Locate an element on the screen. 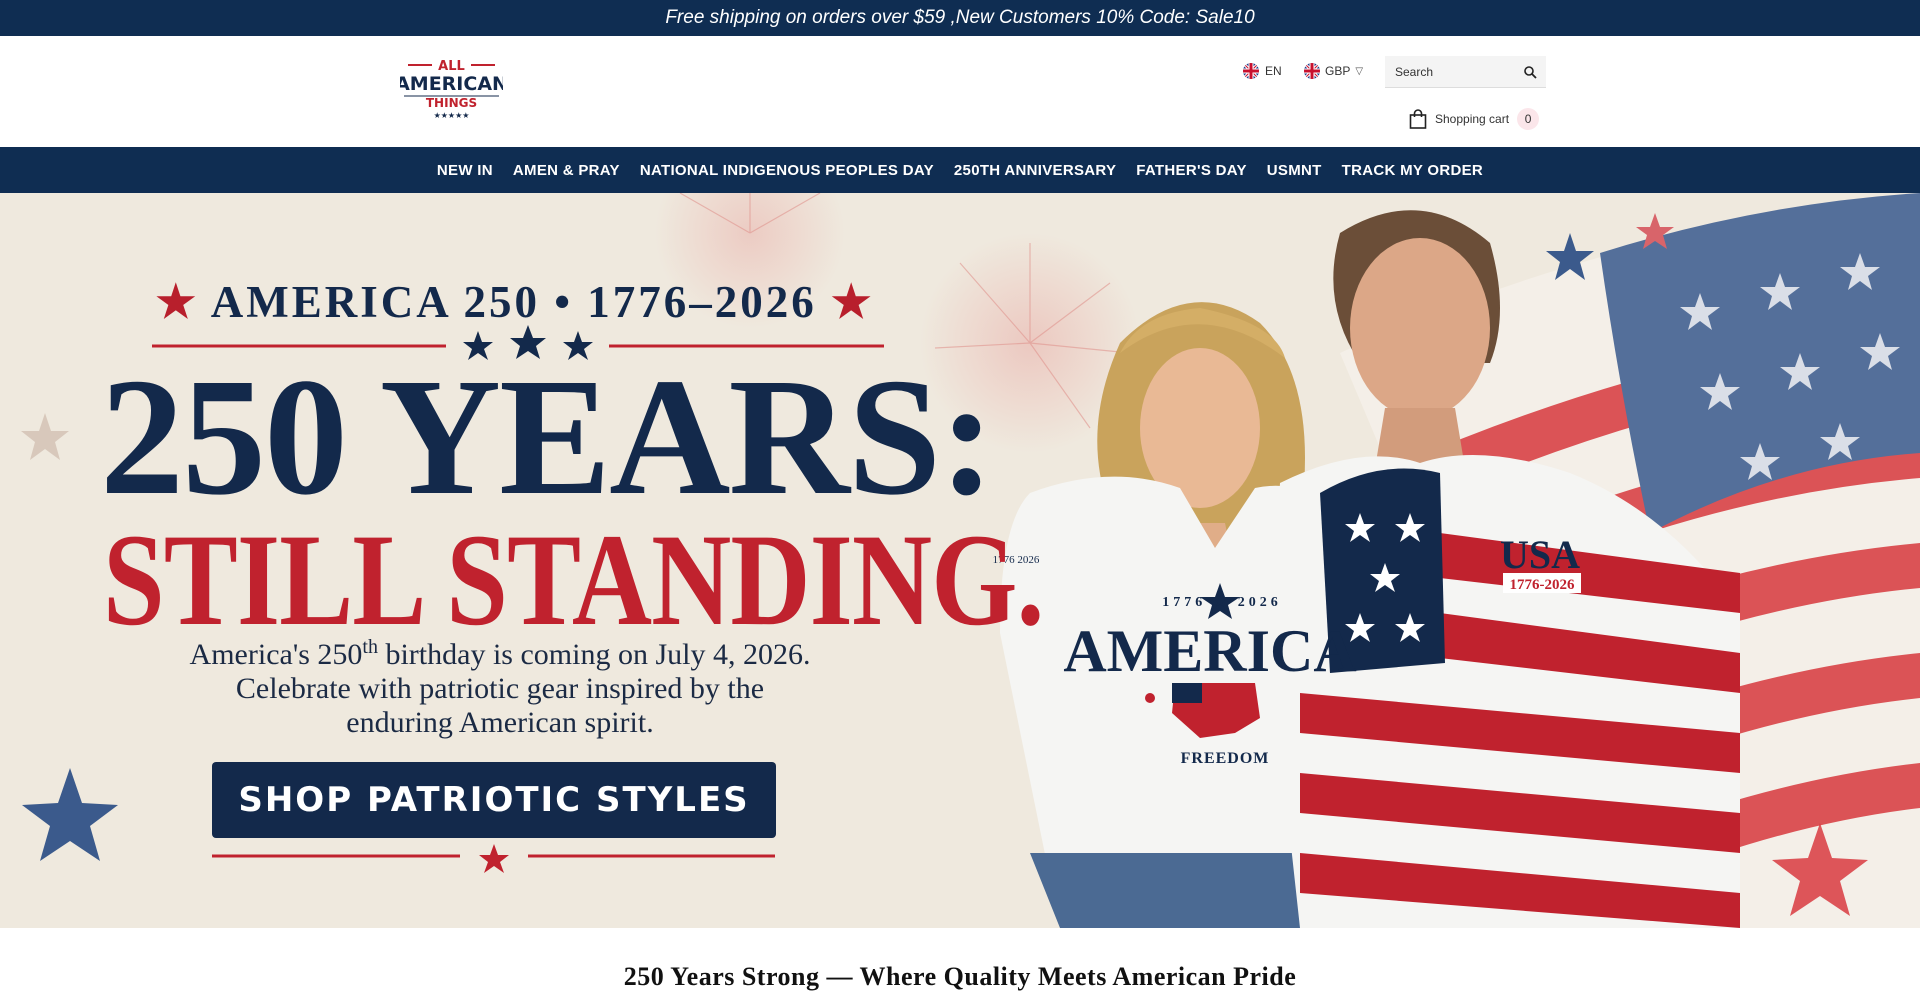  hero-subtitle-line3: enduring American spirit. is located at coordinates (500, 722).